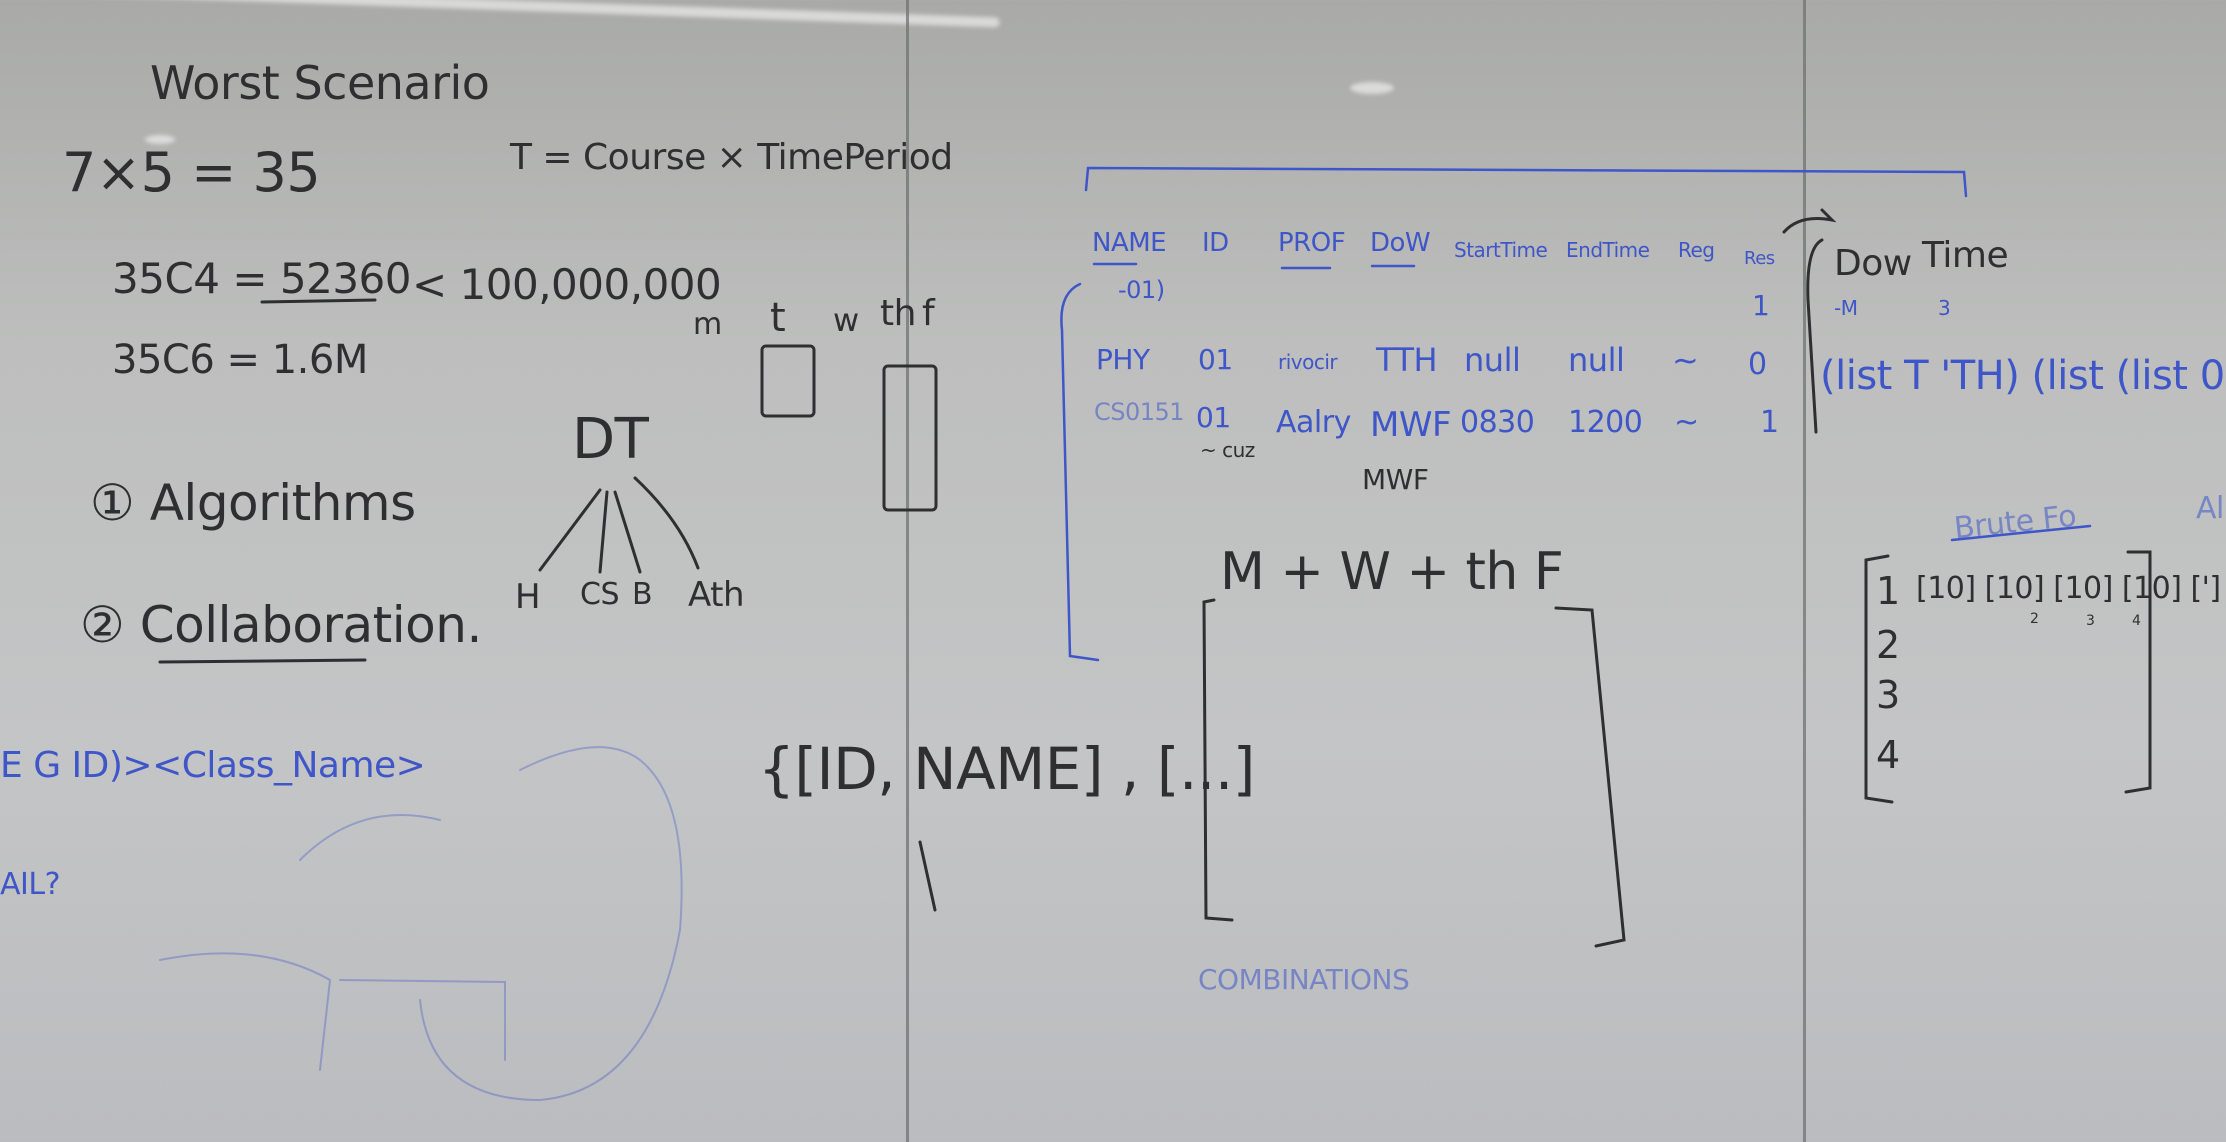 Image resolution: width=2226 pixels, height=1142 pixels. I want to click on table-cell: MWF, so click(1411, 425).